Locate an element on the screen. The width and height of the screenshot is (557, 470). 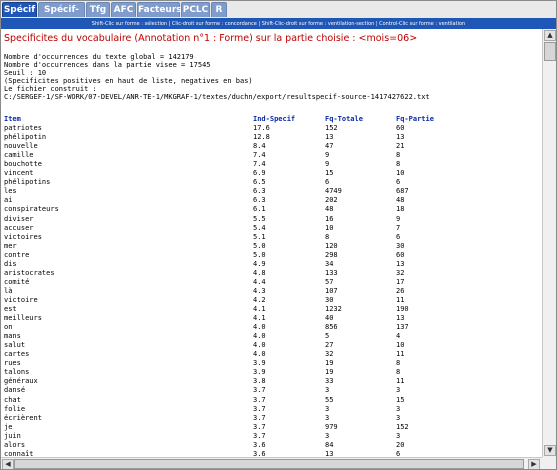
cell-item: là is located at coordinates (8, 291).